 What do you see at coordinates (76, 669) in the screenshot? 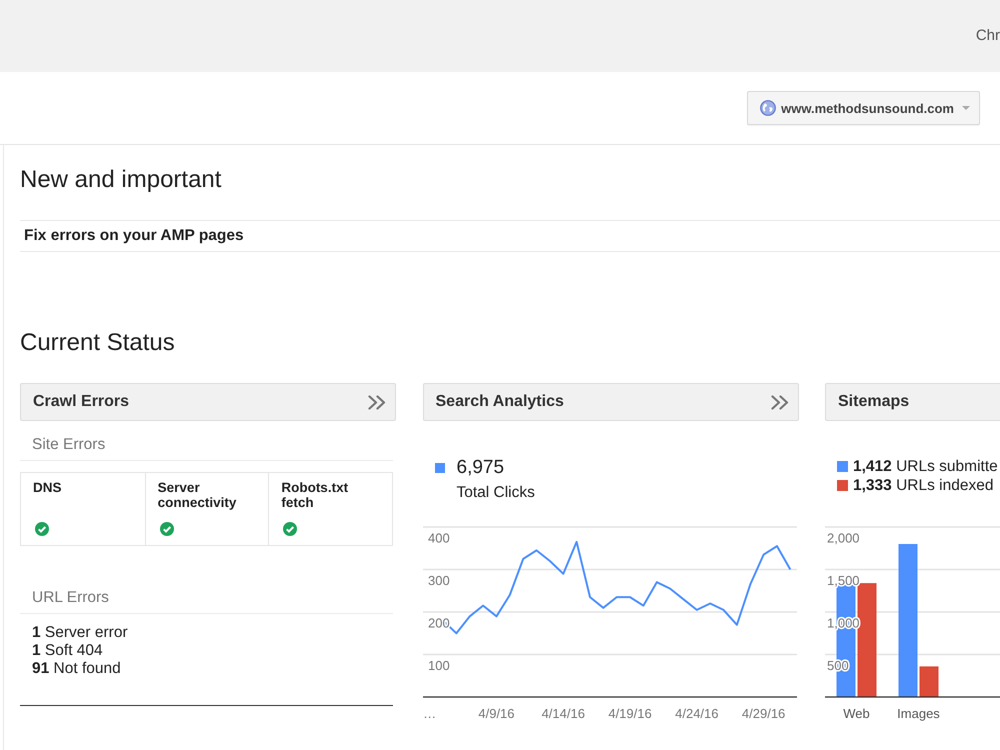
I see `error-count: 91 Not found` at bounding box center [76, 669].